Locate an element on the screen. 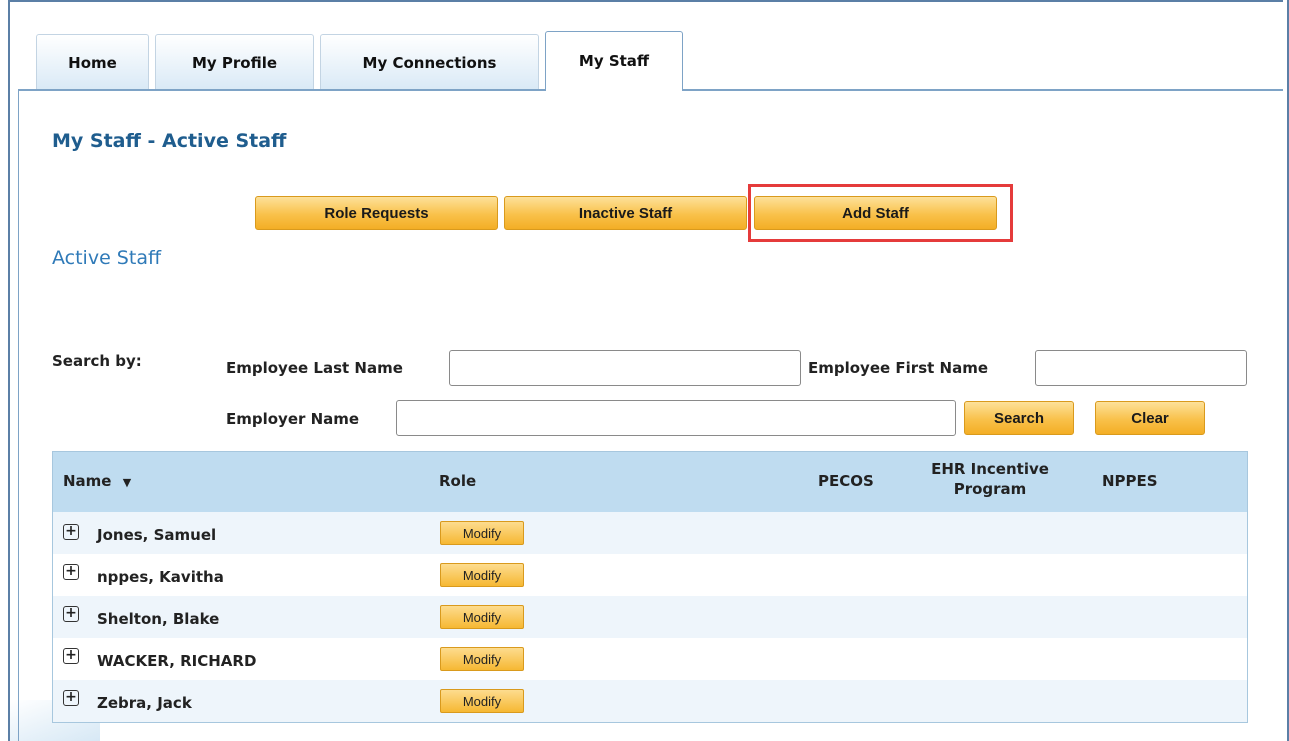 The width and height of the screenshot is (1289, 741). search-button: Search is located at coordinates (1019, 418).